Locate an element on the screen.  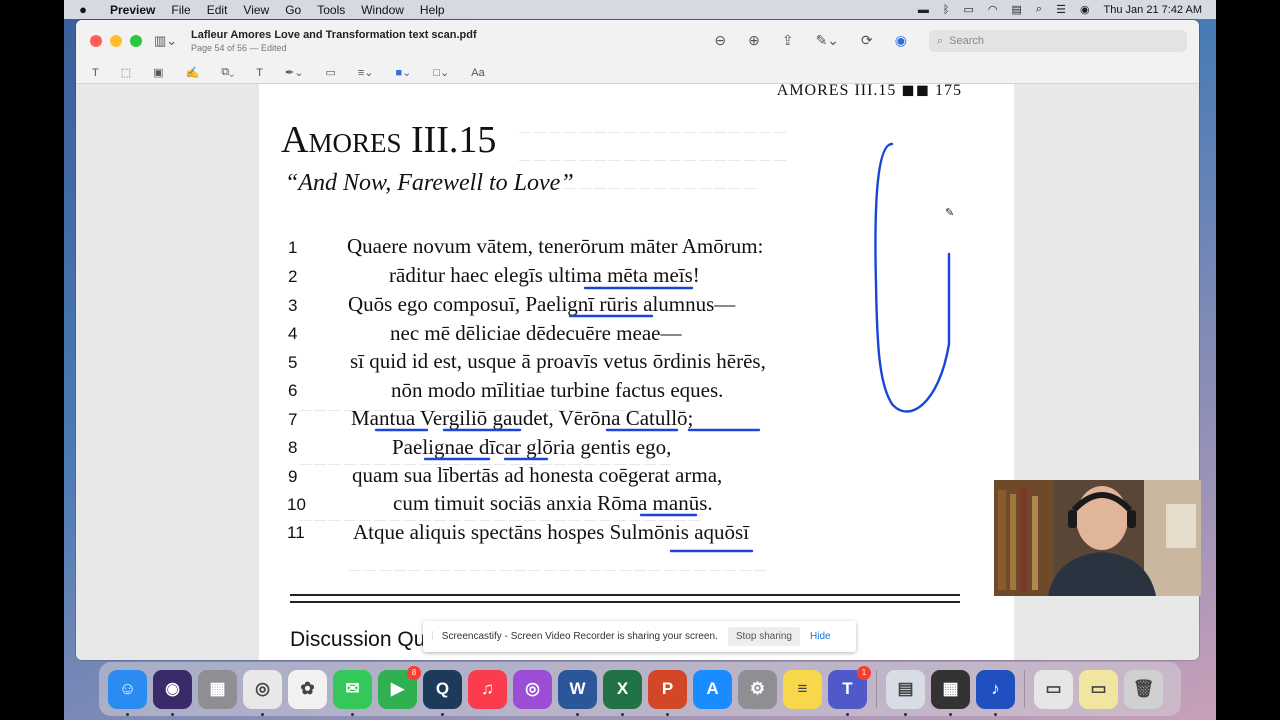
powerpoint-glyph: P is located at coordinates (667, 688).